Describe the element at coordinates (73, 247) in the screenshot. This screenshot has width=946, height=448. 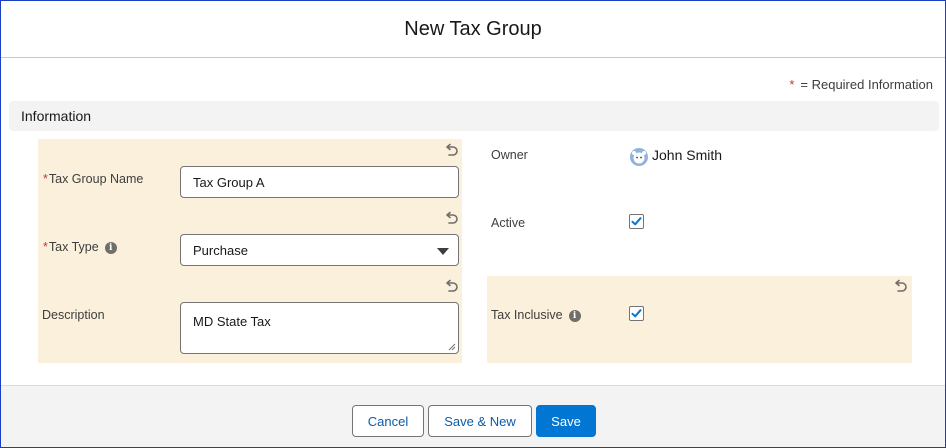
I see `tax-type-label-text: Tax Type` at that location.